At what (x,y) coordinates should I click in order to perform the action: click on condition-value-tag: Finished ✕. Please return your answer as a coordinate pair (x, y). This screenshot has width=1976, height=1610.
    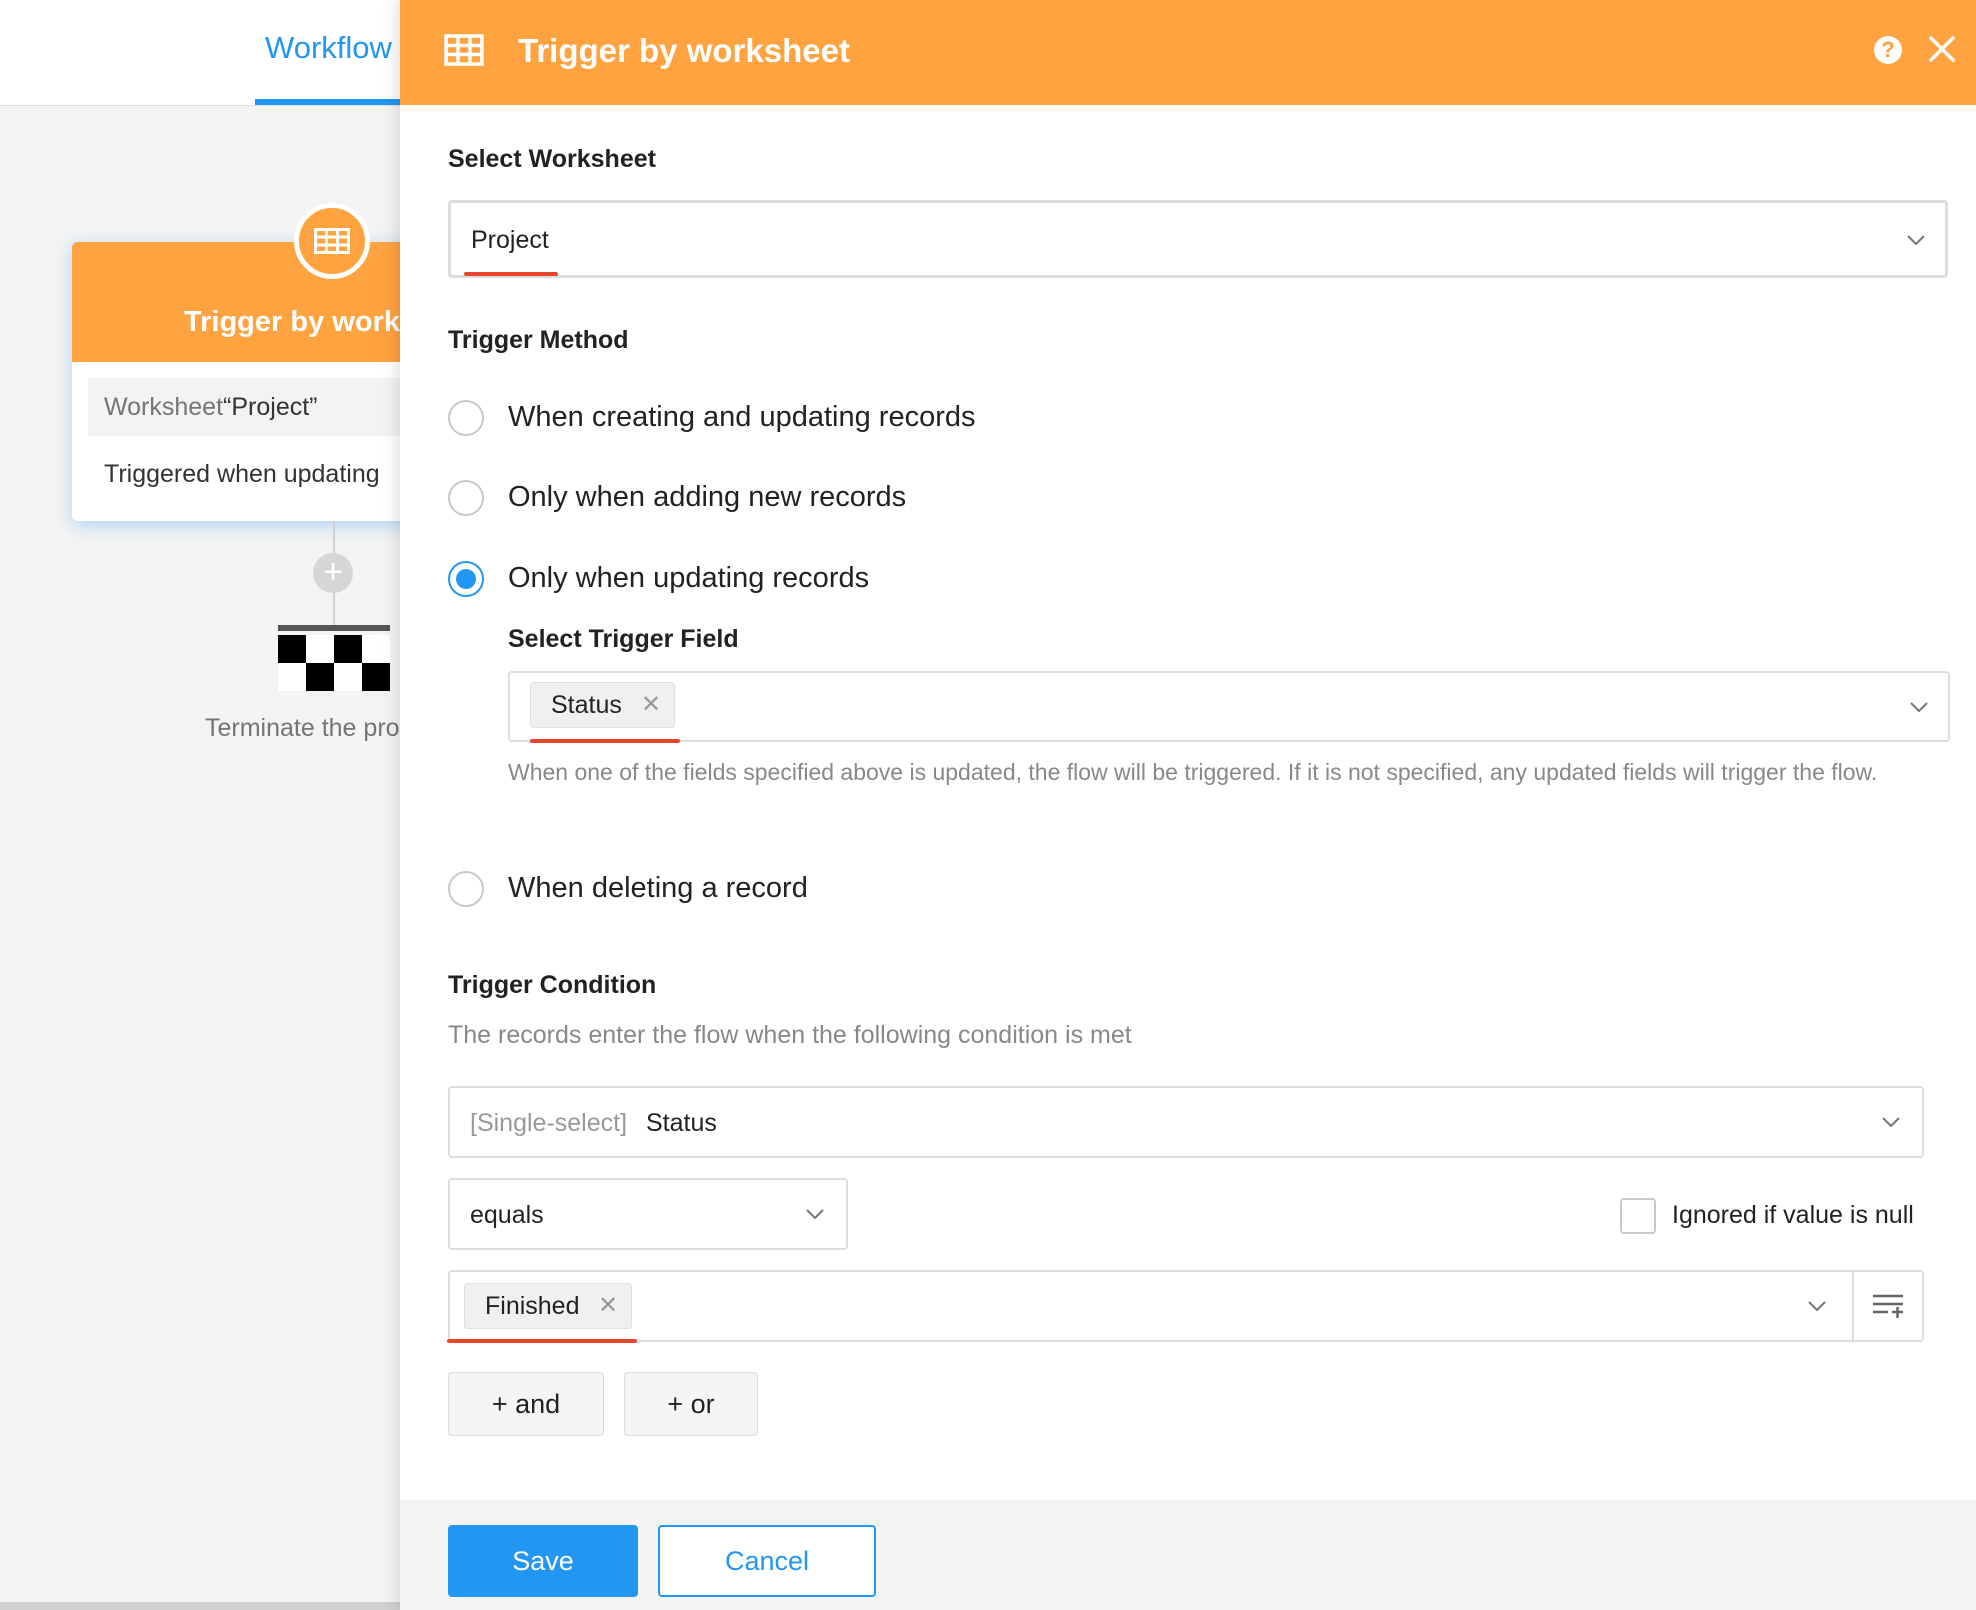
    Looking at the image, I should click on (548, 1306).